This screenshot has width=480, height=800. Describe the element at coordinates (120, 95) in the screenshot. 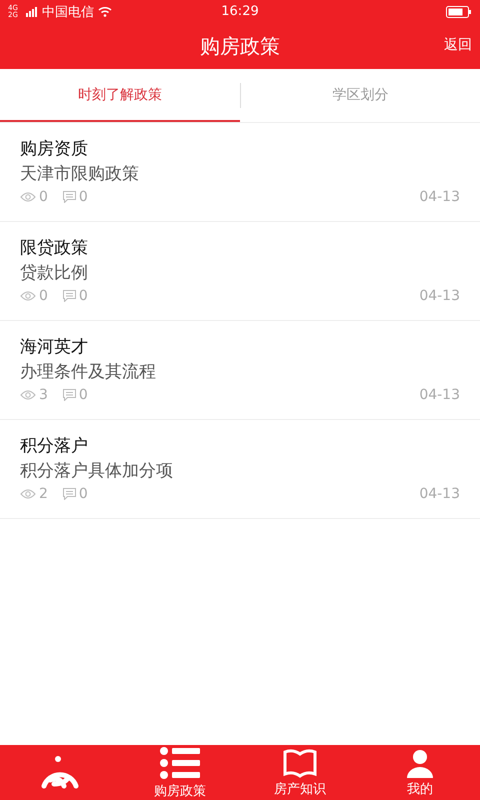

I see `tab: 时刻了解政策` at that location.